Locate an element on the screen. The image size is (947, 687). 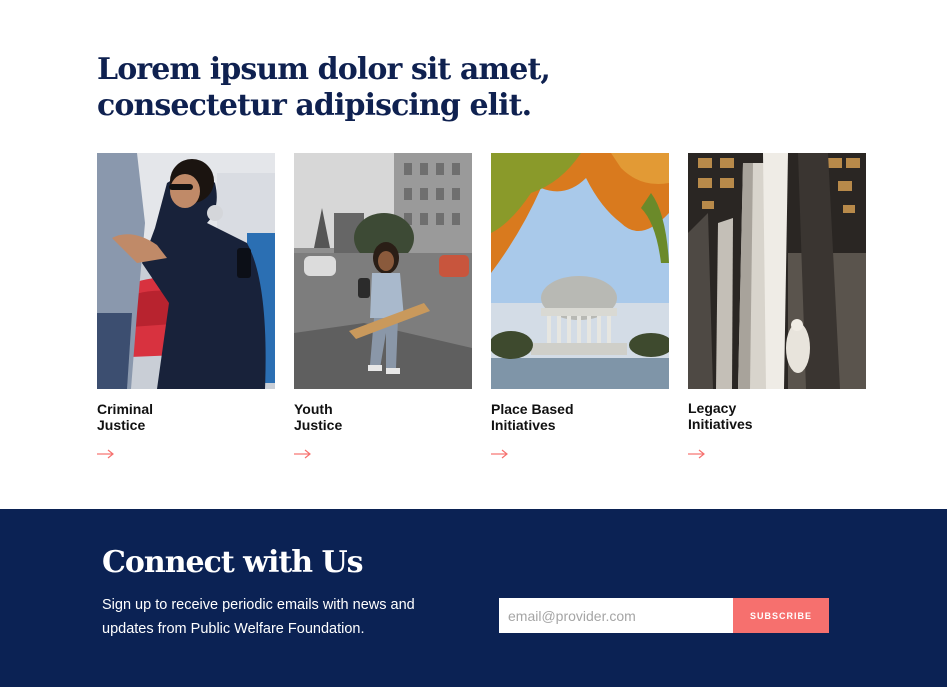
card-place-based-initiatives: Place Based Initiatives is located at coordinates (580, 310).